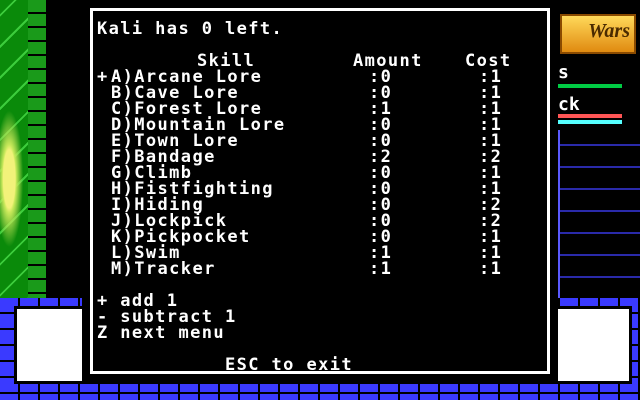 The height and width of the screenshot is (400, 640). I want to click on skill-cost: :1, so click(491, 269).